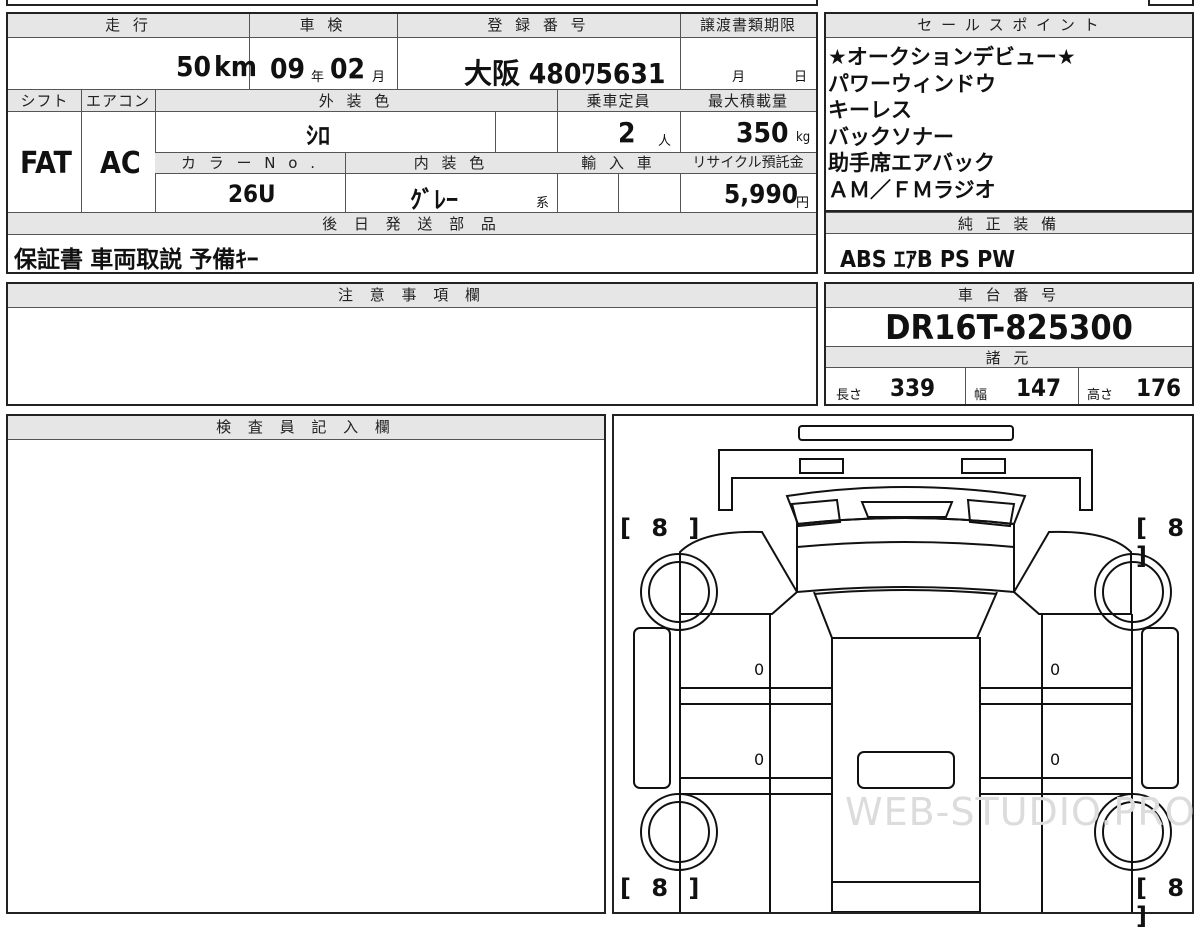 Image resolution: width=1200 pixels, height=930 pixels. Describe the element at coordinates (136, 260) in the screenshot. I see `later-parts-value: 保証書 車両取説 予備ｷｰ` at that location.